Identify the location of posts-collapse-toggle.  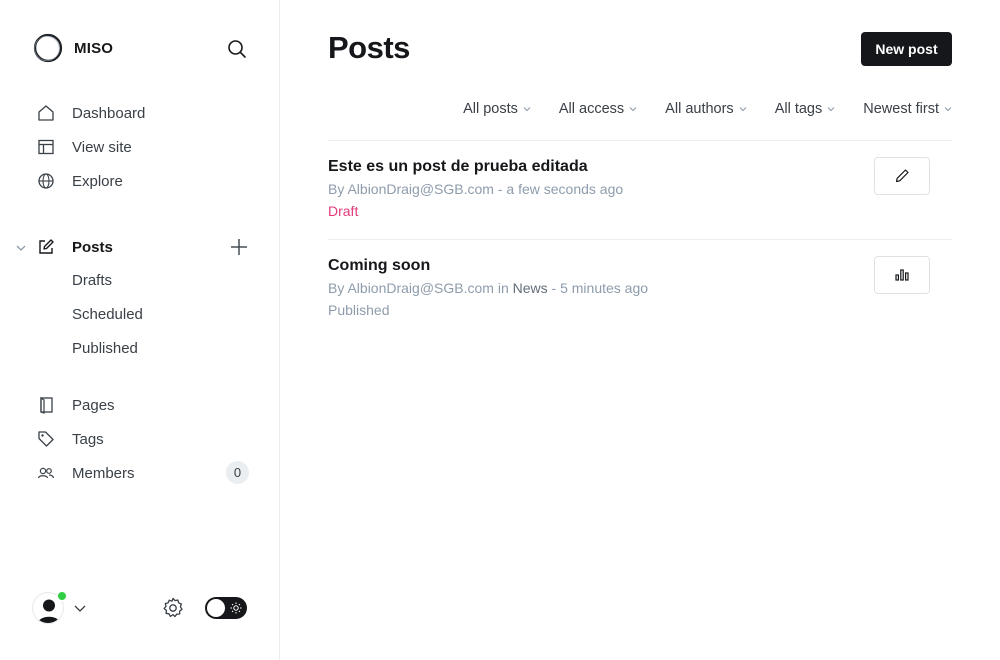
(21, 248).